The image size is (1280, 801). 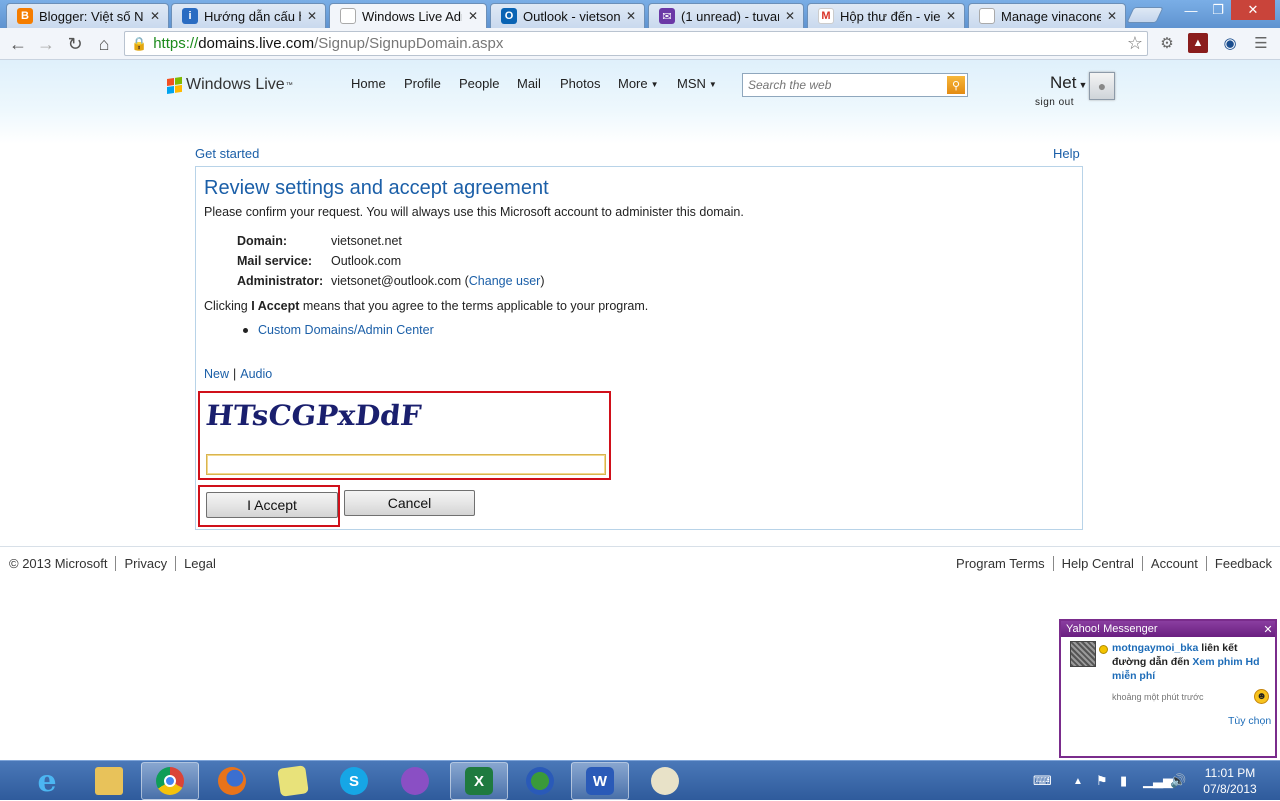 What do you see at coordinates (1063, 82) in the screenshot?
I see `user-name-label: Net` at bounding box center [1063, 82].